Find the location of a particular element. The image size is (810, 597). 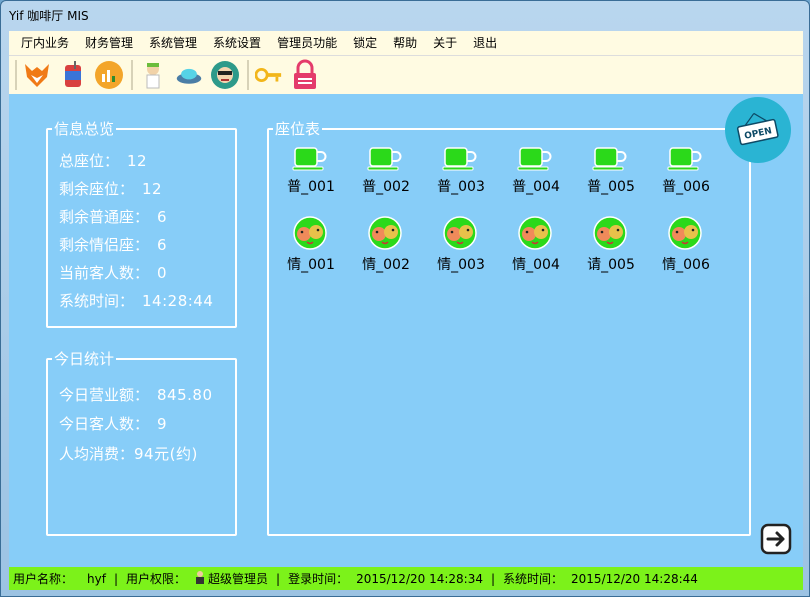

seat-normal-2: 普_002 is located at coordinates (386, 170).